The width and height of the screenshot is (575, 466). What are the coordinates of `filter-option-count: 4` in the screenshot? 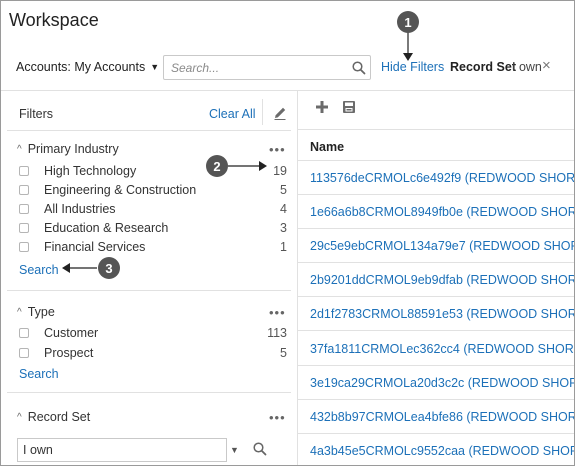 It's located at (283, 209).